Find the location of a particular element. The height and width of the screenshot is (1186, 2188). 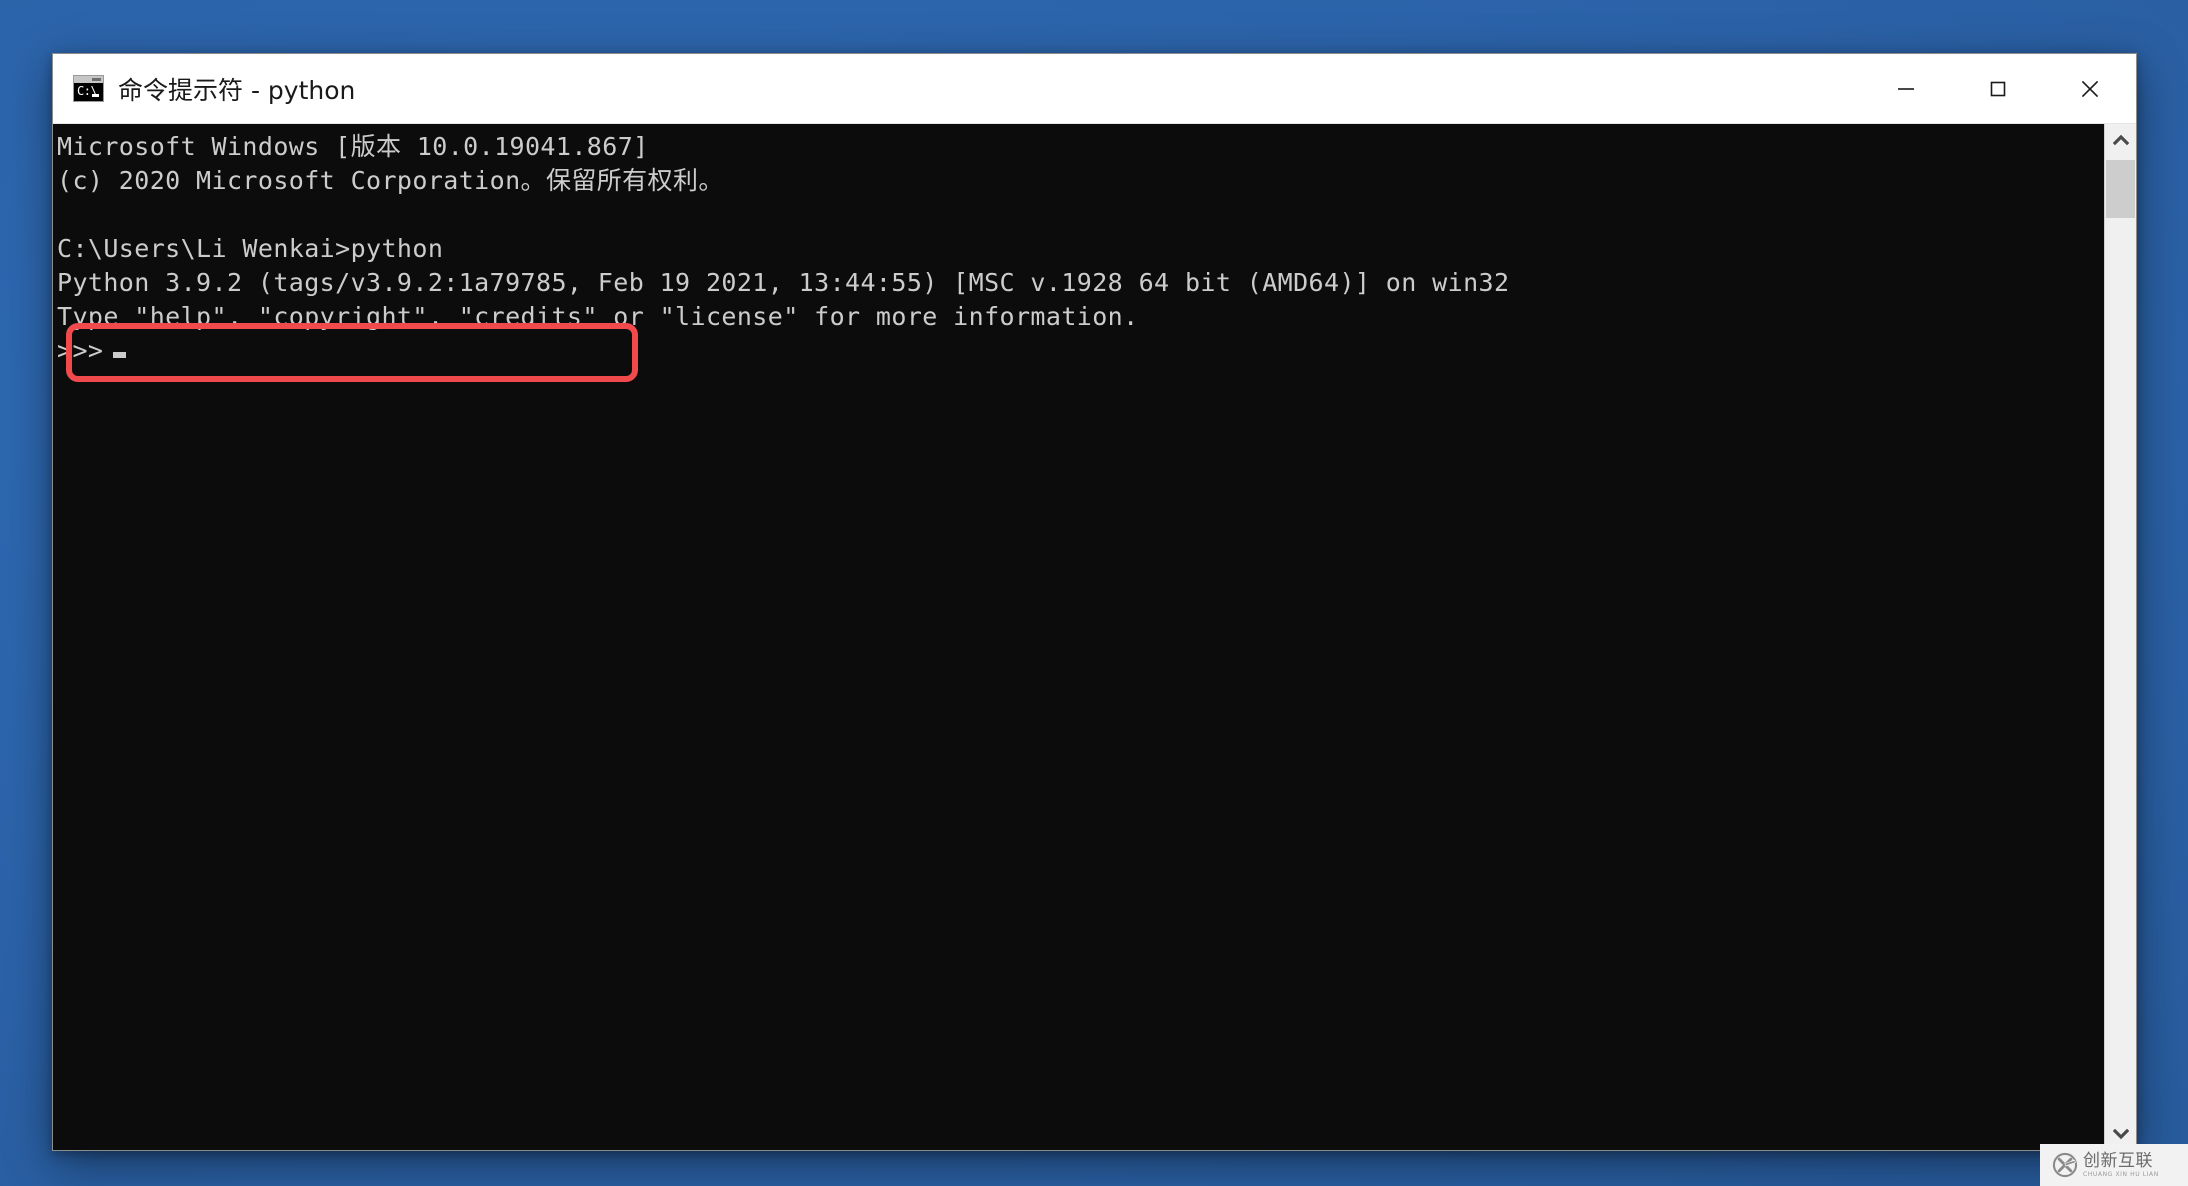

console-line: C:\Users\Li Wenkai>python is located at coordinates (250, 248).